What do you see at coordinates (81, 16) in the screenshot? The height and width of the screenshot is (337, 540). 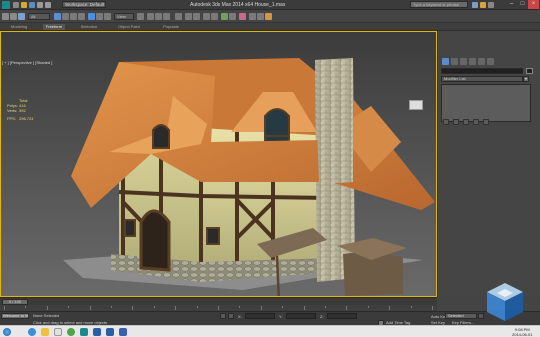 I see `window-crossing-icon` at bounding box center [81, 16].